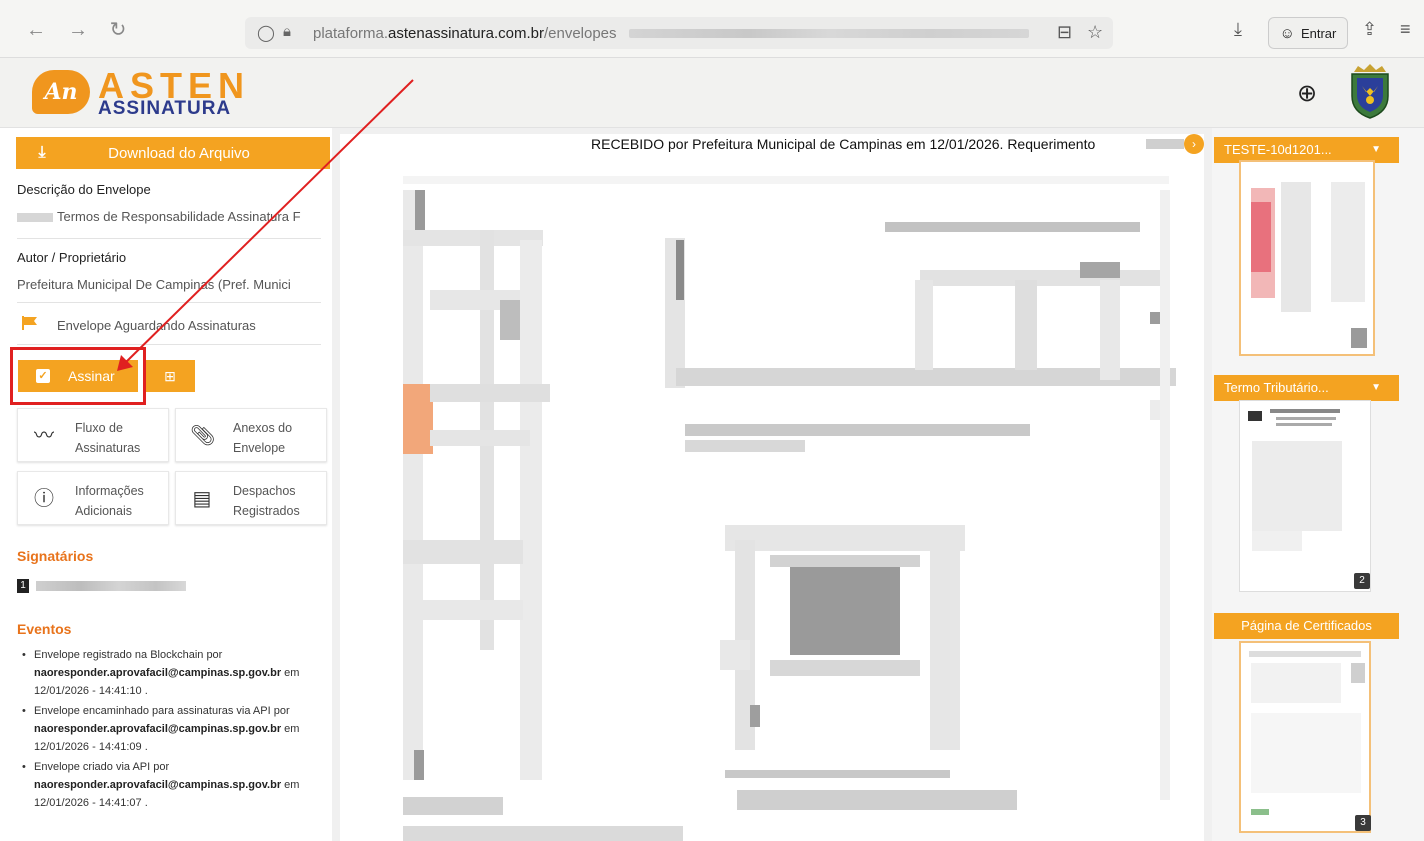 The width and height of the screenshot is (1424, 841). I want to click on download-file-button: ⤓ Download do Arquivo, so click(173, 153).